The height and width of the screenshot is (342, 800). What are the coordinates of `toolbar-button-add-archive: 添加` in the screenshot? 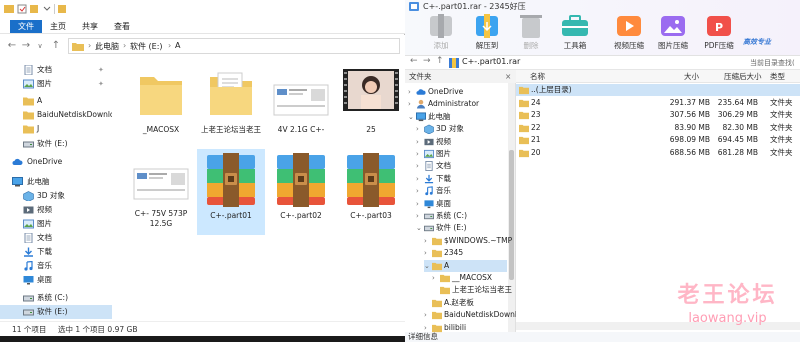 It's located at (441, 32).